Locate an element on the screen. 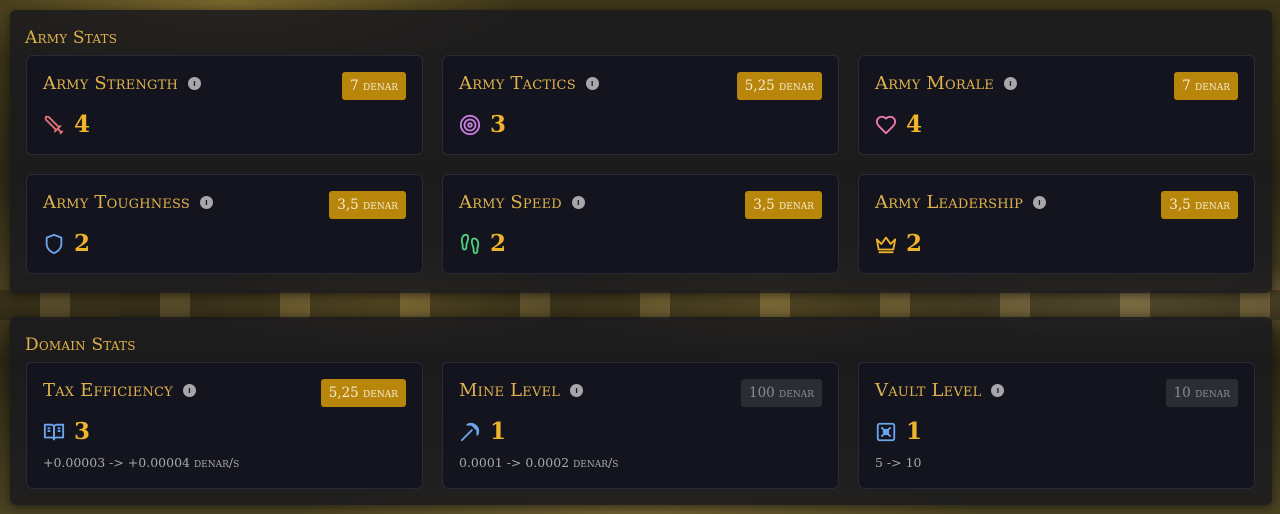 The width and height of the screenshot is (1280, 514). footprints-icon is located at coordinates (470, 244).